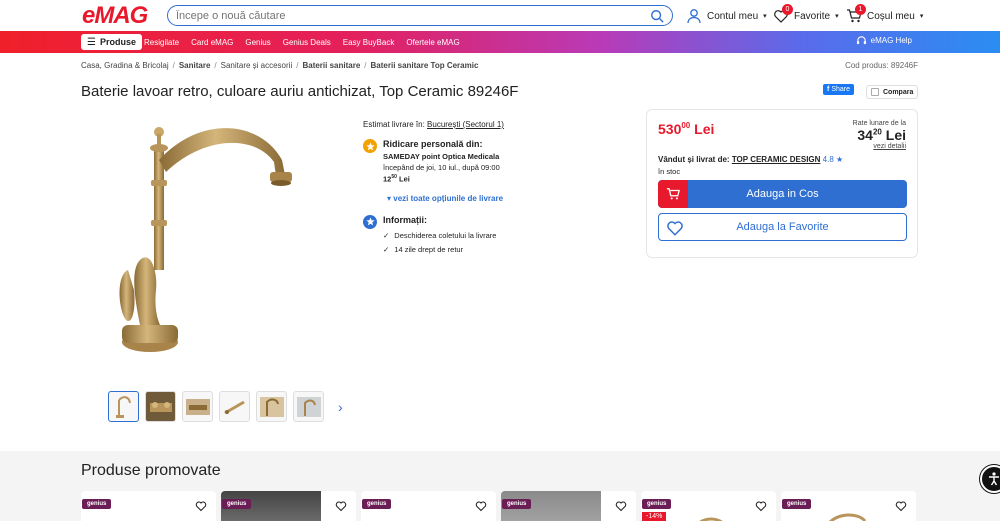  Describe the element at coordinates (828, 159) in the screenshot. I see `seller-rating: 4.8` at that location.